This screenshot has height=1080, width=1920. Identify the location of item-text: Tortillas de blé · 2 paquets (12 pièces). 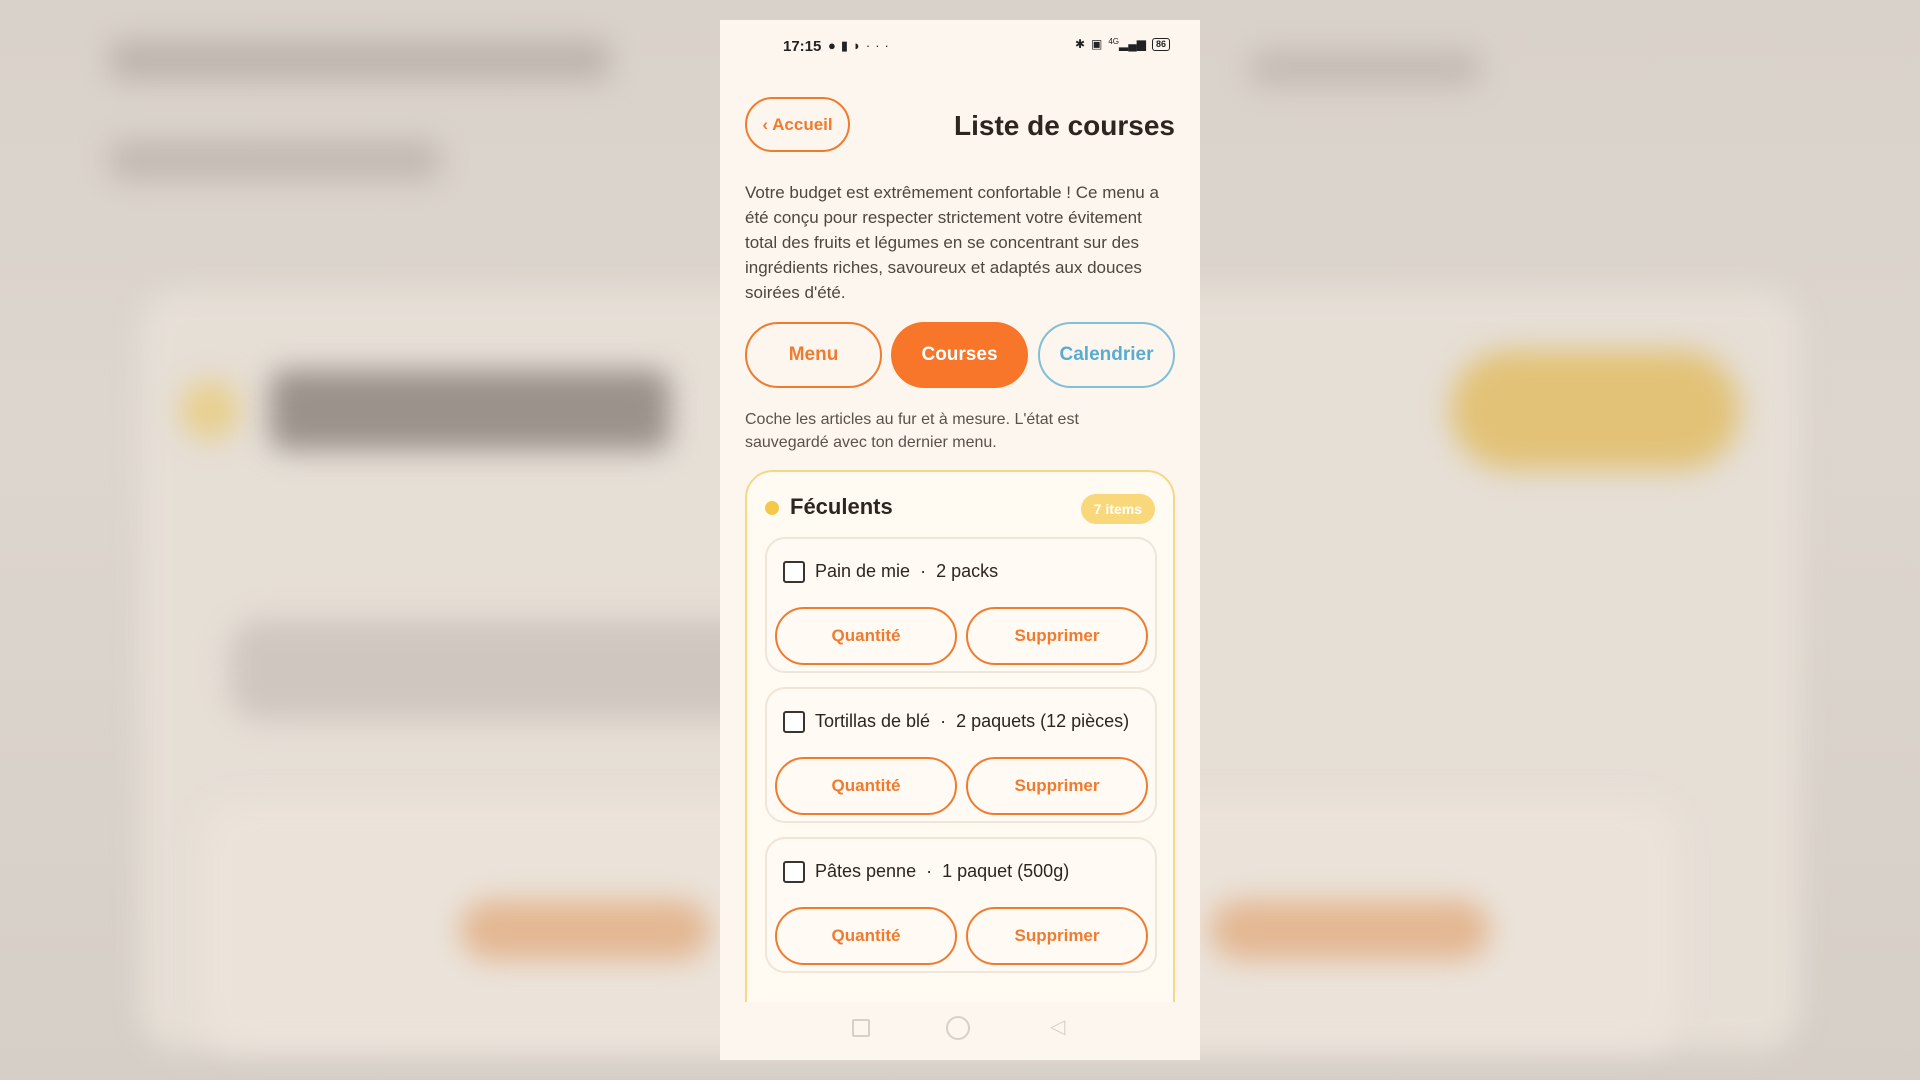
(972, 721).